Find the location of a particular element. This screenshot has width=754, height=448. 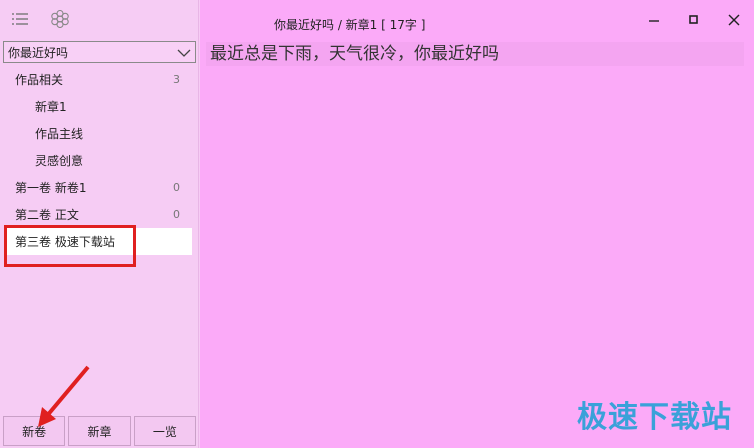

tree-item-main-plot: 作品主线 is located at coordinates (98, 133).